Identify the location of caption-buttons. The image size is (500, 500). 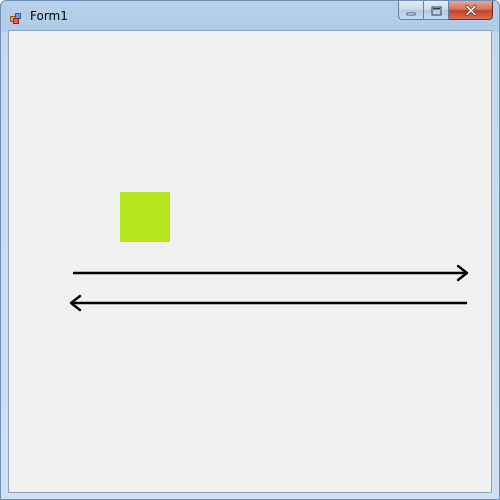
(445, 11).